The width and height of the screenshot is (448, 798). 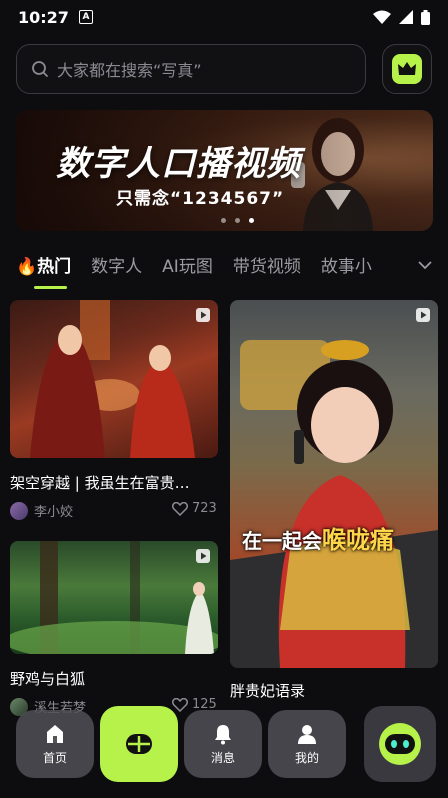 I want to click on vip-button, so click(x=407, y=69).